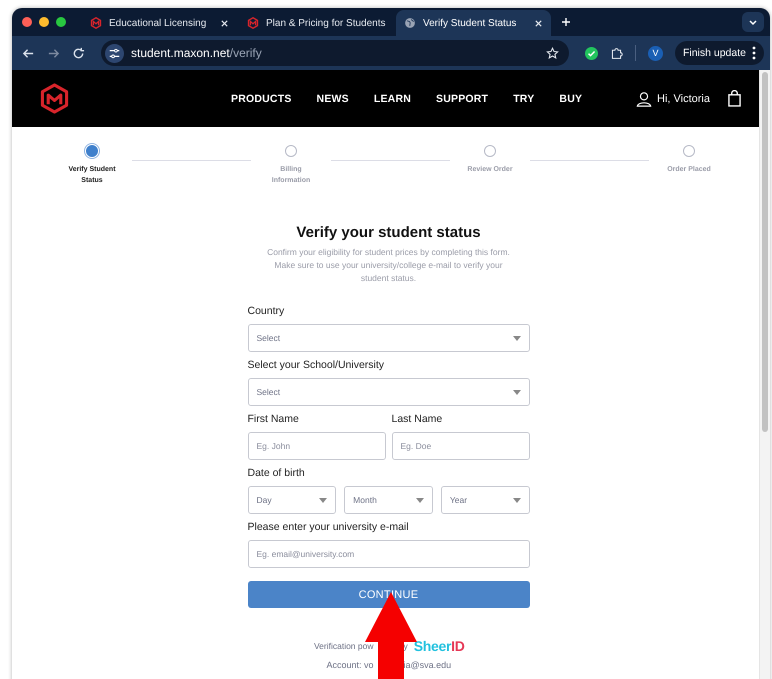 The height and width of the screenshot is (679, 772). I want to click on account-text: Account: vo, so click(350, 665).